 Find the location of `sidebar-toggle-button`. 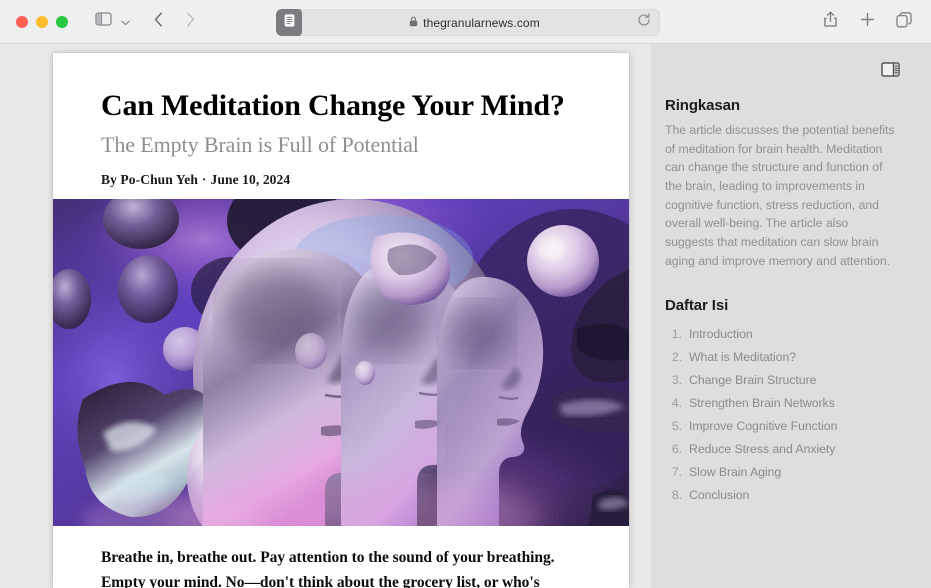

sidebar-toggle-button is located at coordinates (103, 22).